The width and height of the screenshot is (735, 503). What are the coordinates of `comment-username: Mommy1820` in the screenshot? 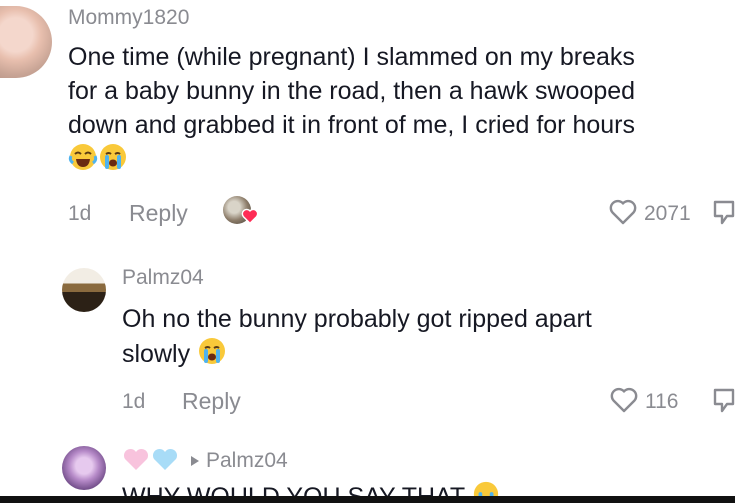 It's located at (128, 18).